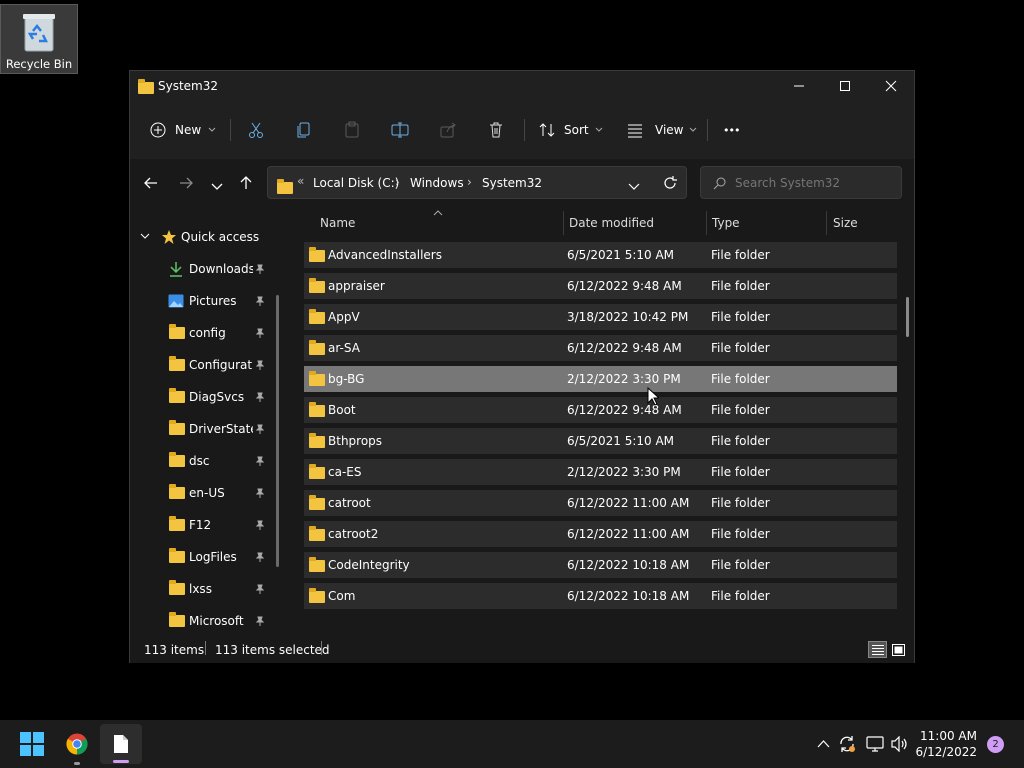  I want to click on minimize-button, so click(799, 86).